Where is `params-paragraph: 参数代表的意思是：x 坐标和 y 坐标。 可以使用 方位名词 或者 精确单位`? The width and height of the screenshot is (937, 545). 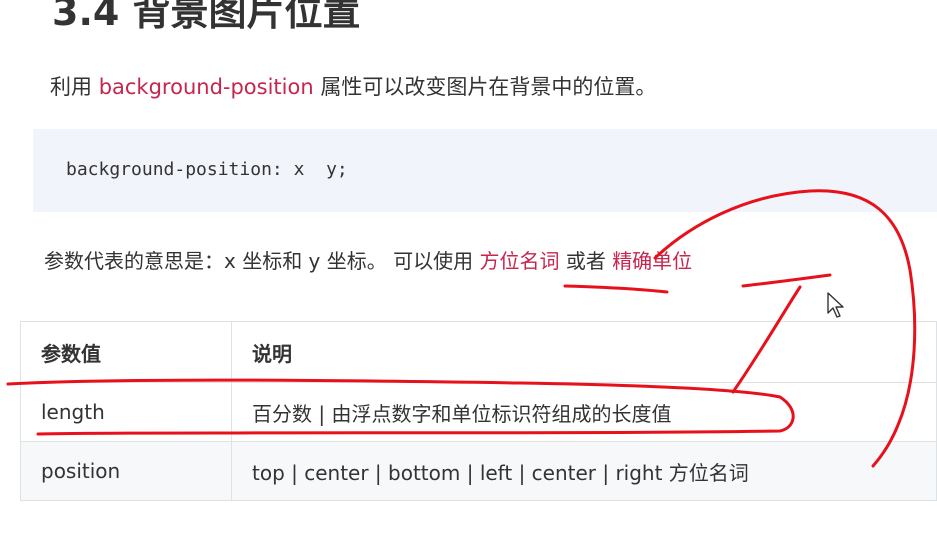 params-paragraph: 参数代表的意思是：x 坐标和 y 坐标。 可以使用 方位名词 或者 精确单位 is located at coordinates (368, 261).